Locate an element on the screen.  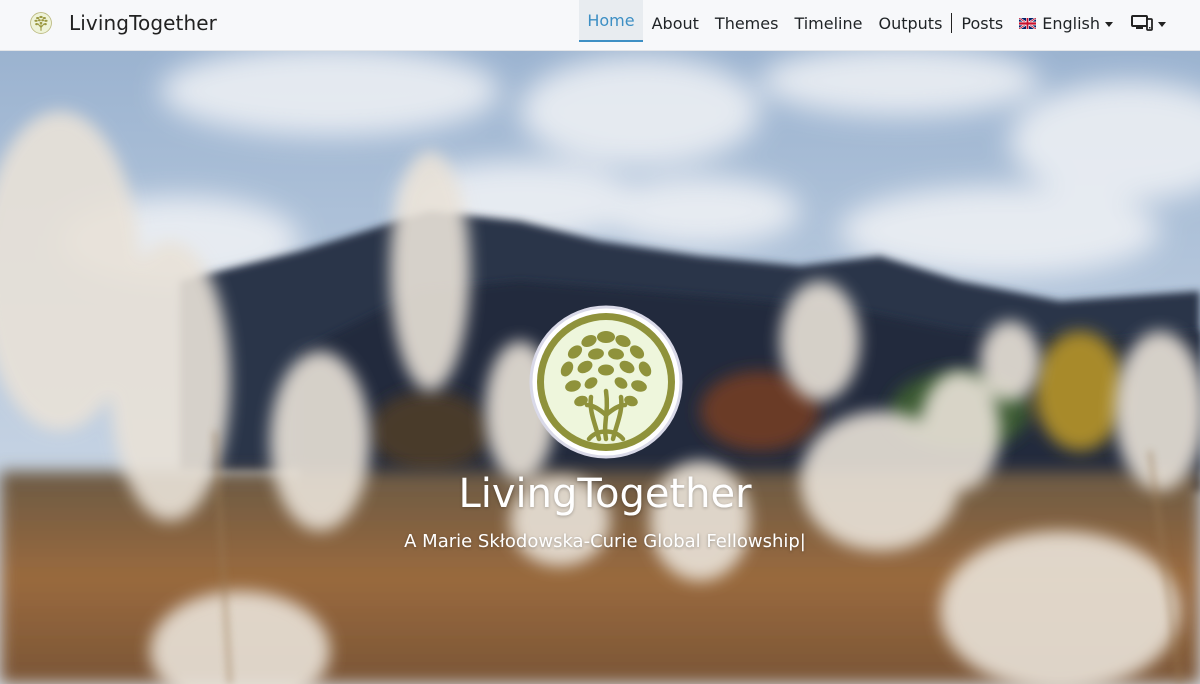
theme-toggle-dropdown is located at coordinates (1147, 23).